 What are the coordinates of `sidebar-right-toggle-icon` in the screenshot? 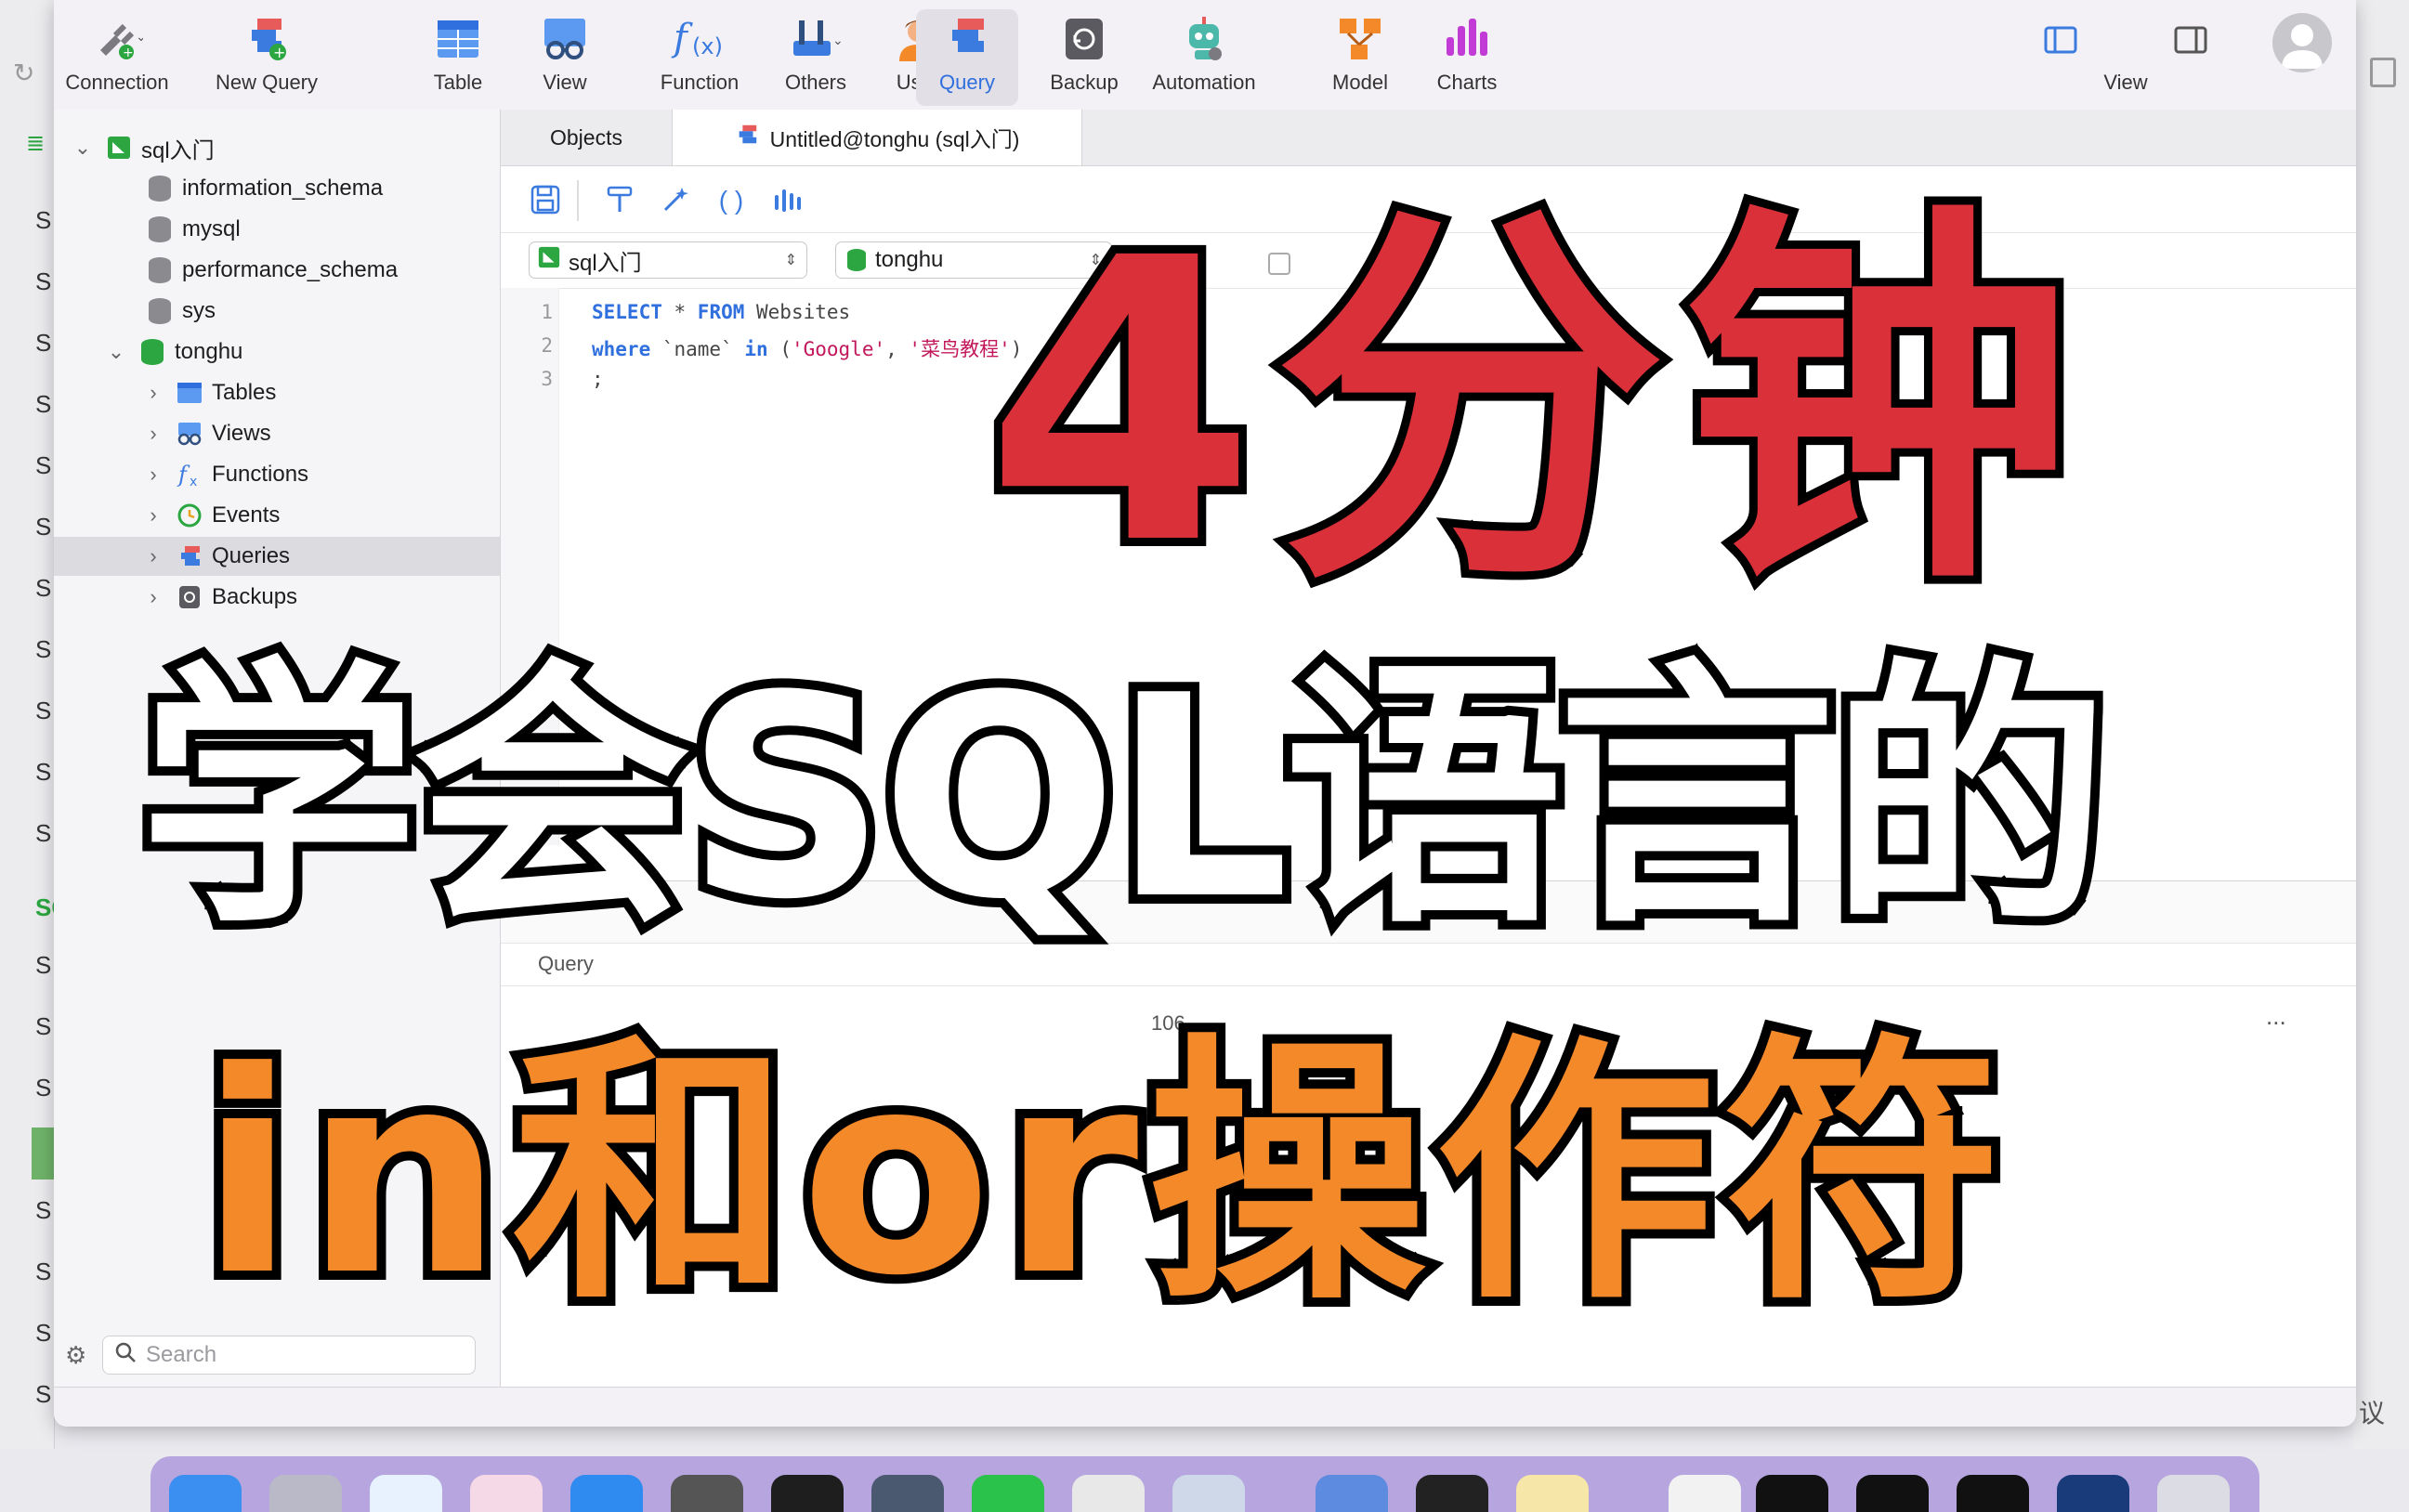 It's located at (2190, 39).